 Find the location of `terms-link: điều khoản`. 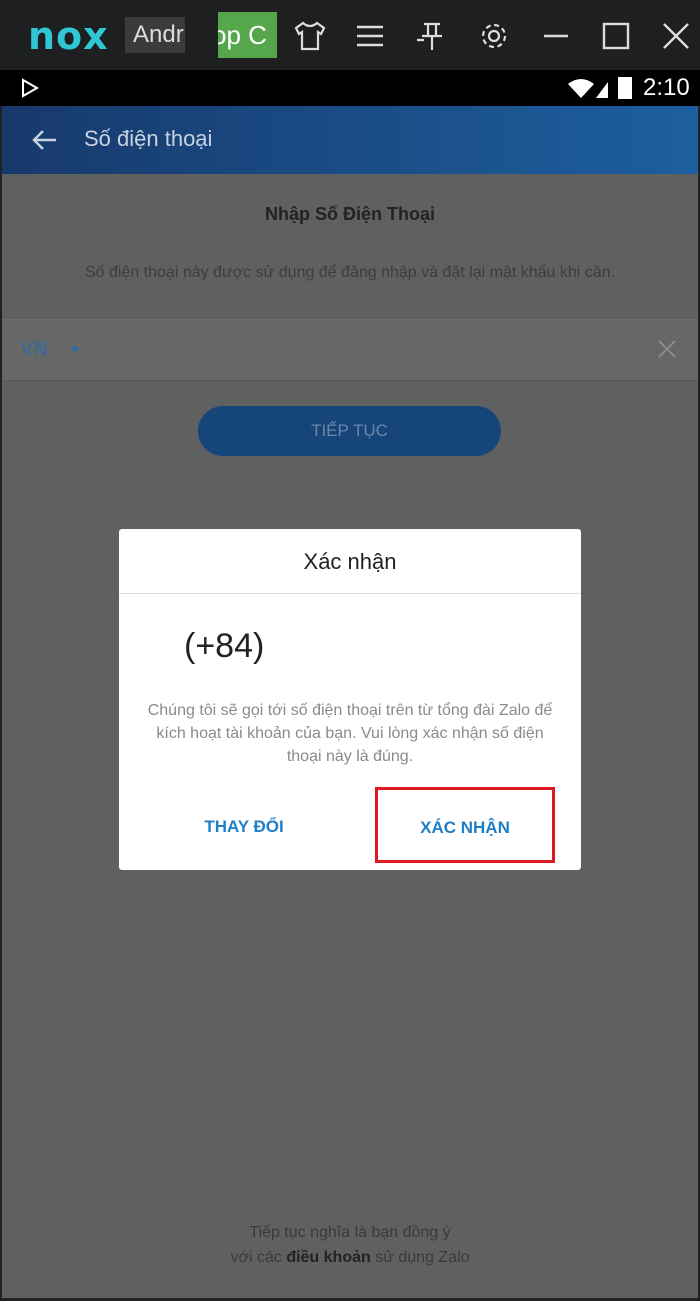

terms-link: điều khoản is located at coordinates (328, 1257).